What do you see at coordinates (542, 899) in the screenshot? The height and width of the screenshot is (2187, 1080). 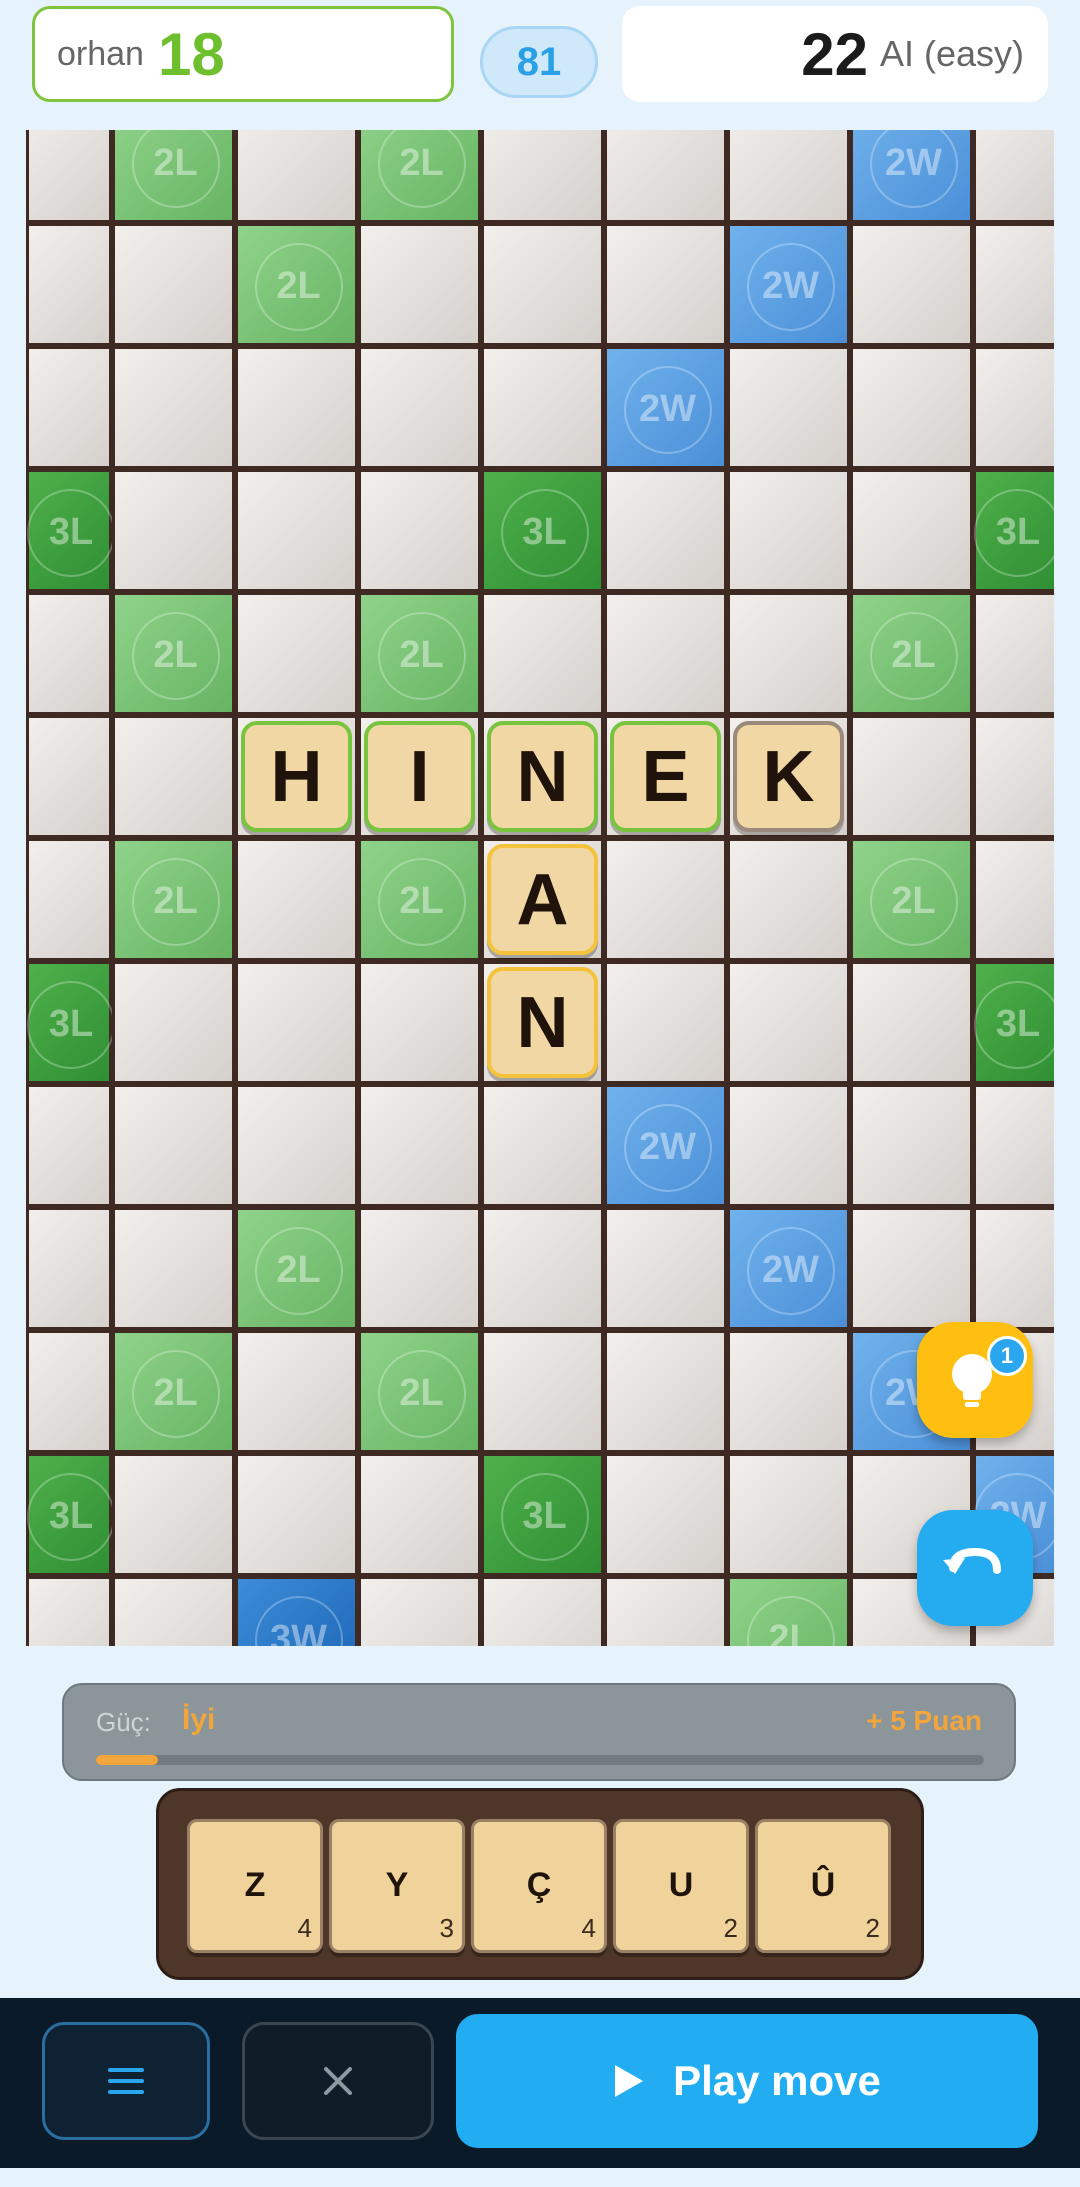 I see `board-tile-a: A` at bounding box center [542, 899].